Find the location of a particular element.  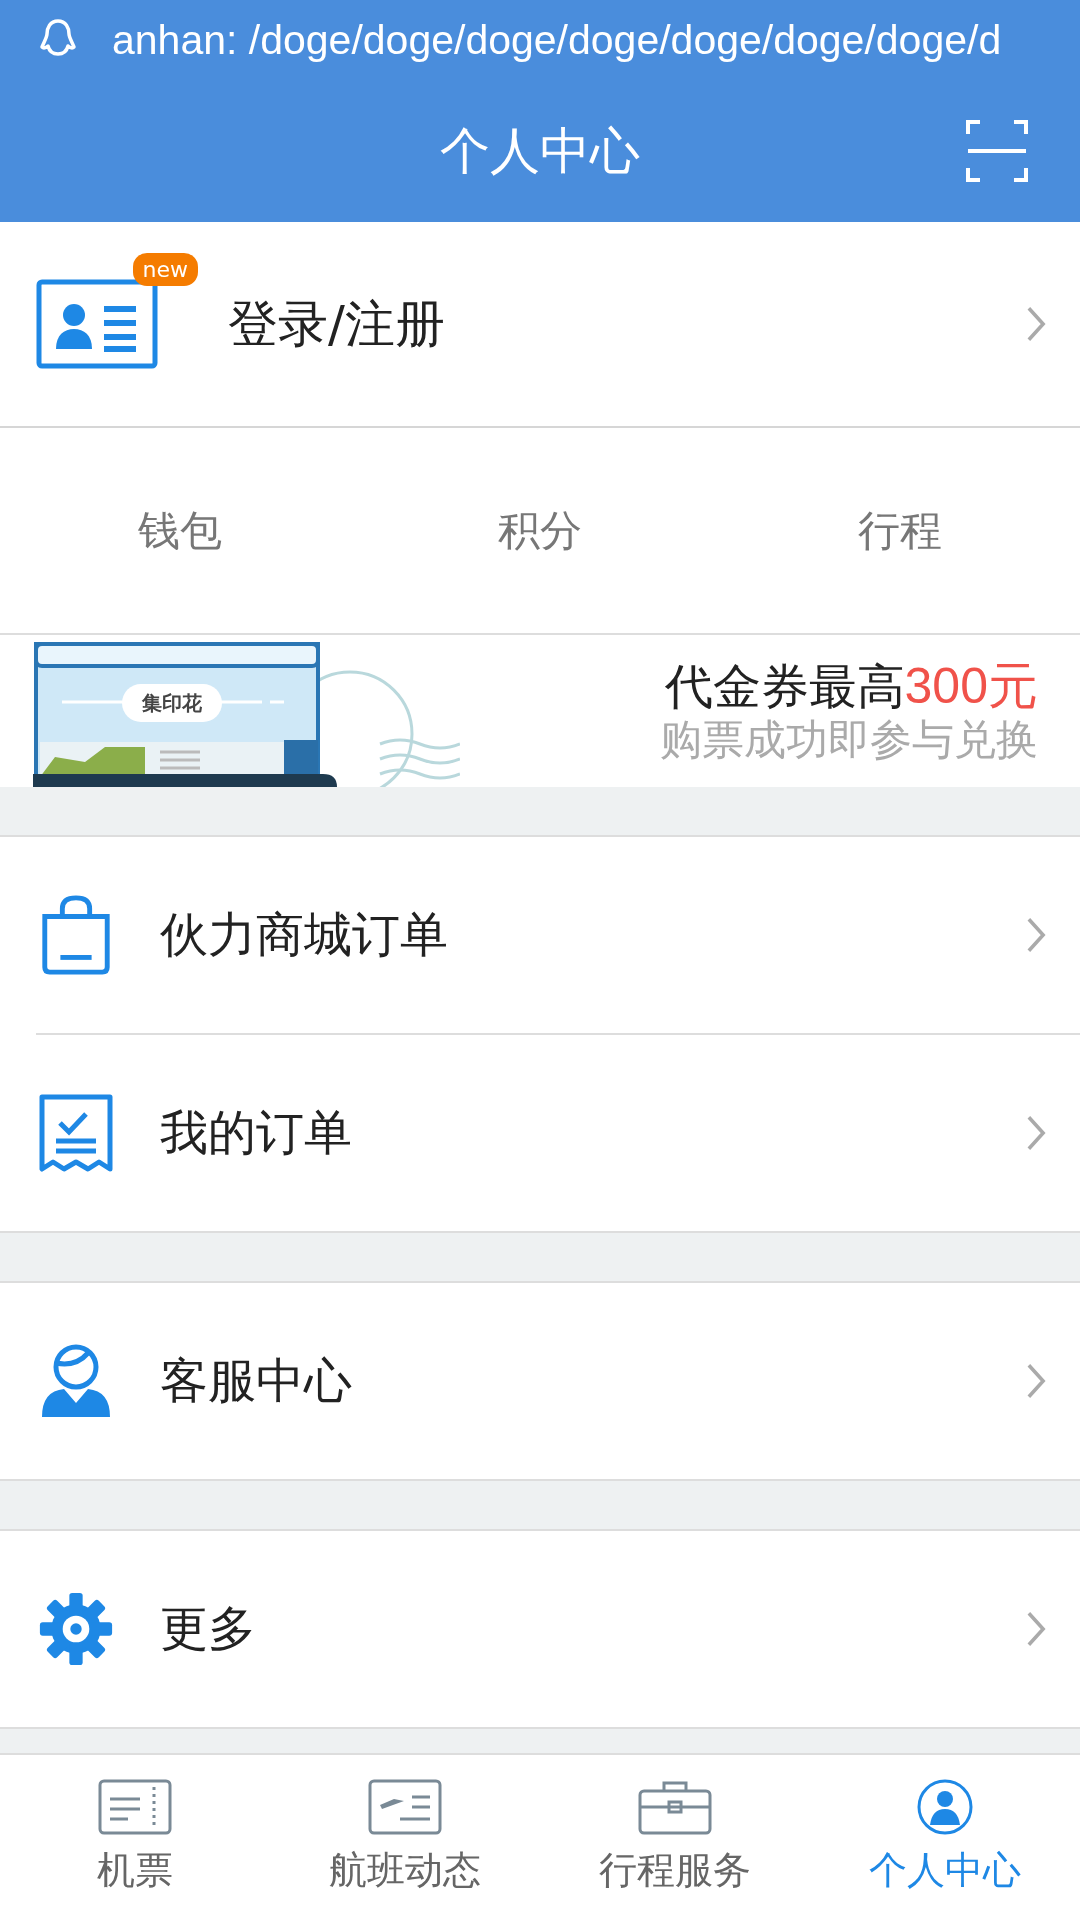

menu-label: 伙力商城订单 is located at coordinates (304, 934).